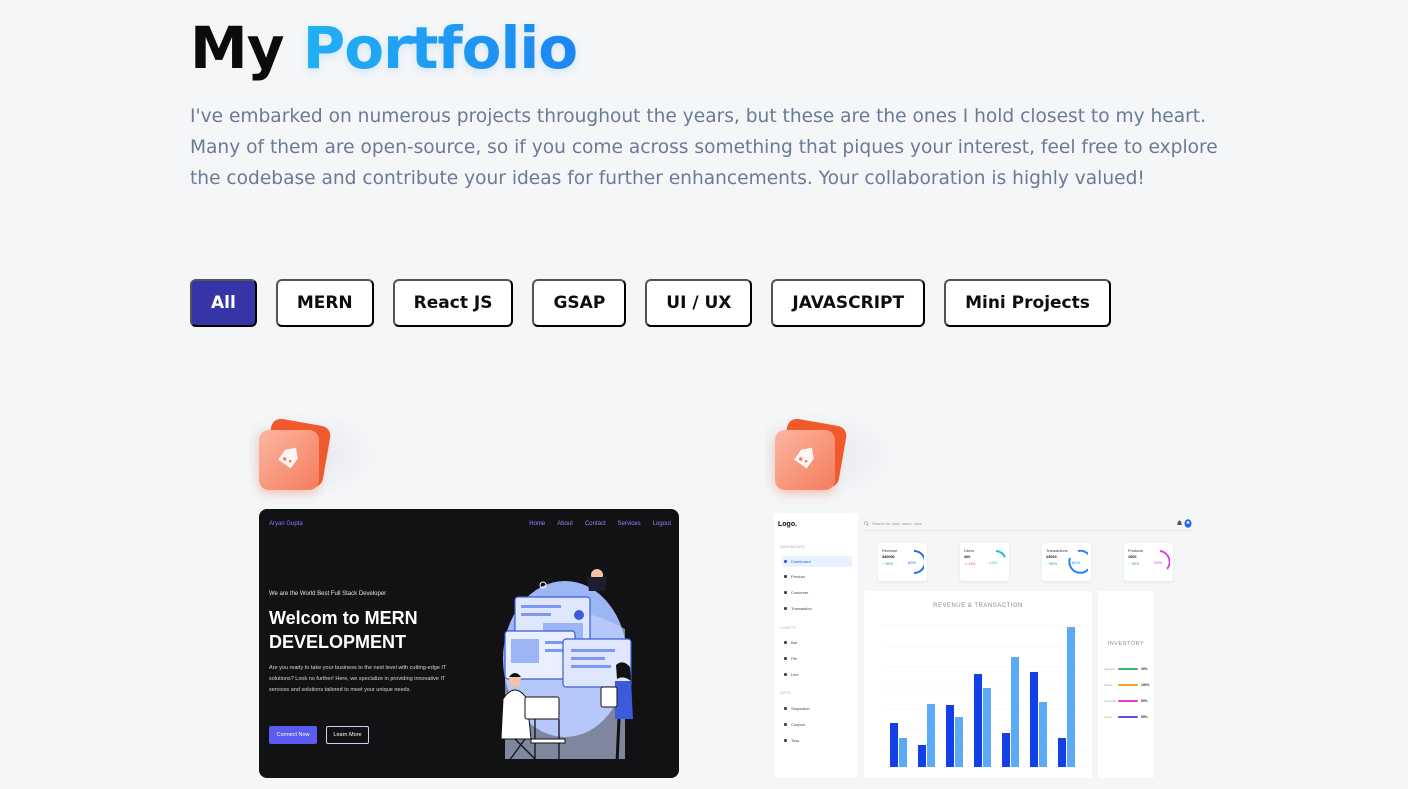  What do you see at coordinates (579, 303) in the screenshot?
I see `filter-gsap: GSAP` at bounding box center [579, 303].